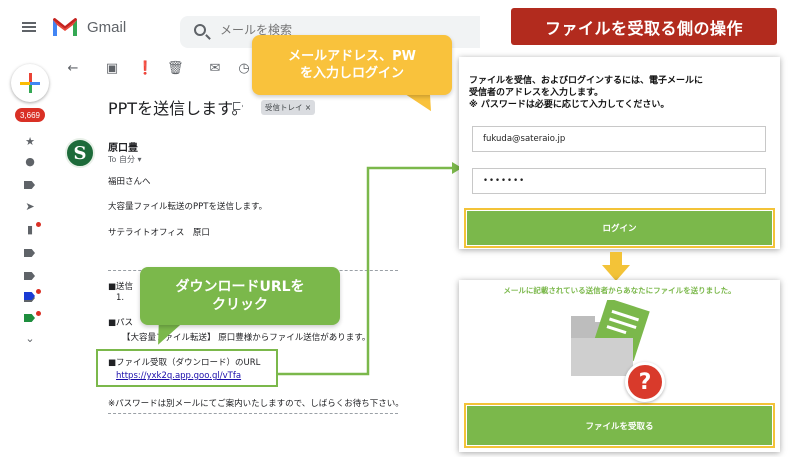 This screenshot has height=457, width=800. What do you see at coordinates (351, 73) in the screenshot?
I see `callout-text: を入力しログイン` at bounding box center [351, 73].